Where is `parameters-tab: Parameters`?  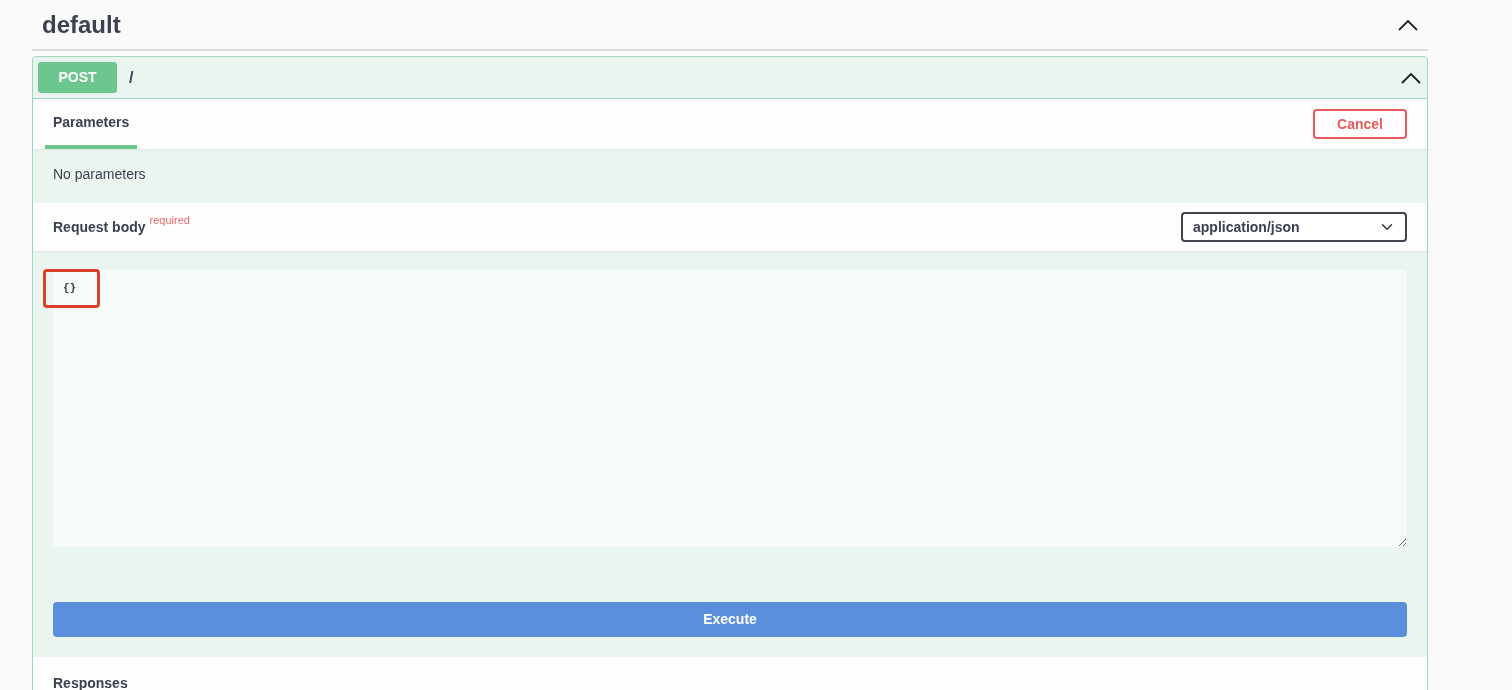
parameters-tab: Parameters is located at coordinates (91, 124).